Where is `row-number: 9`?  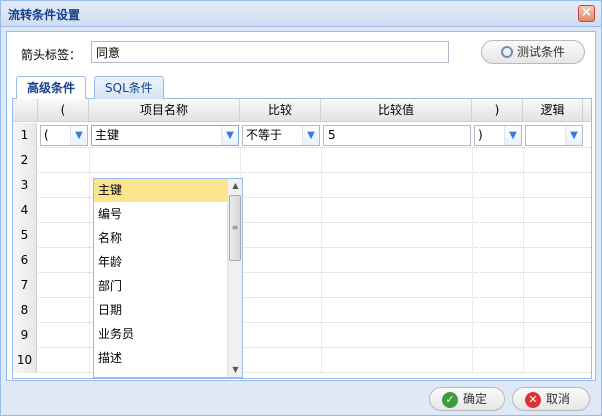
row-number: 9 is located at coordinates (25, 335).